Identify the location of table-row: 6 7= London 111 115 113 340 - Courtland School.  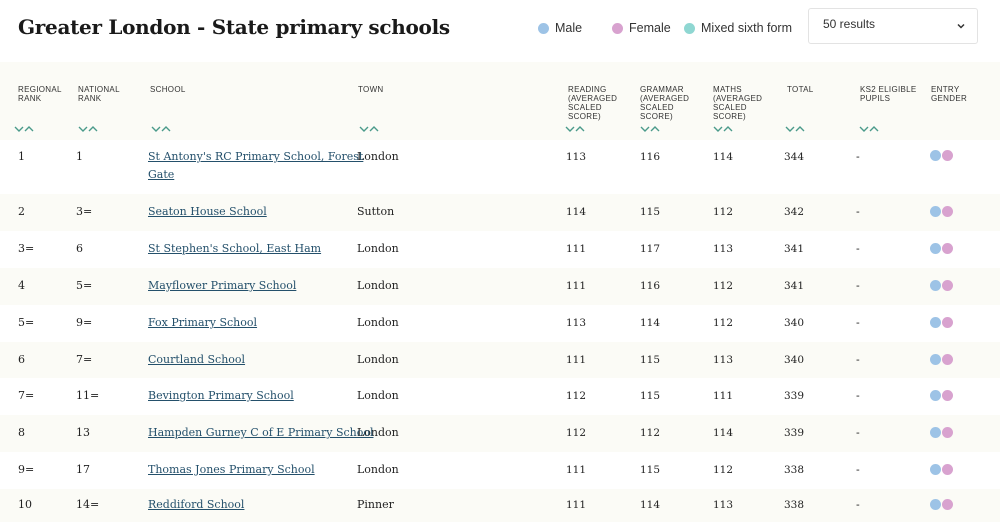
(500, 360).